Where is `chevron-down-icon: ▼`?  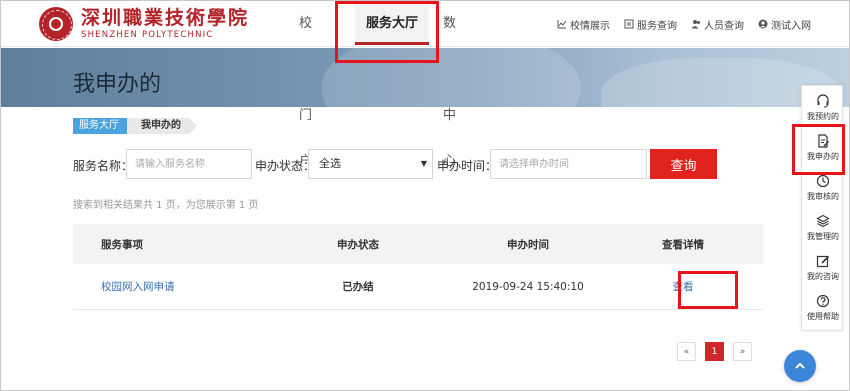
chevron-down-icon: ▼ is located at coordinates (423, 163).